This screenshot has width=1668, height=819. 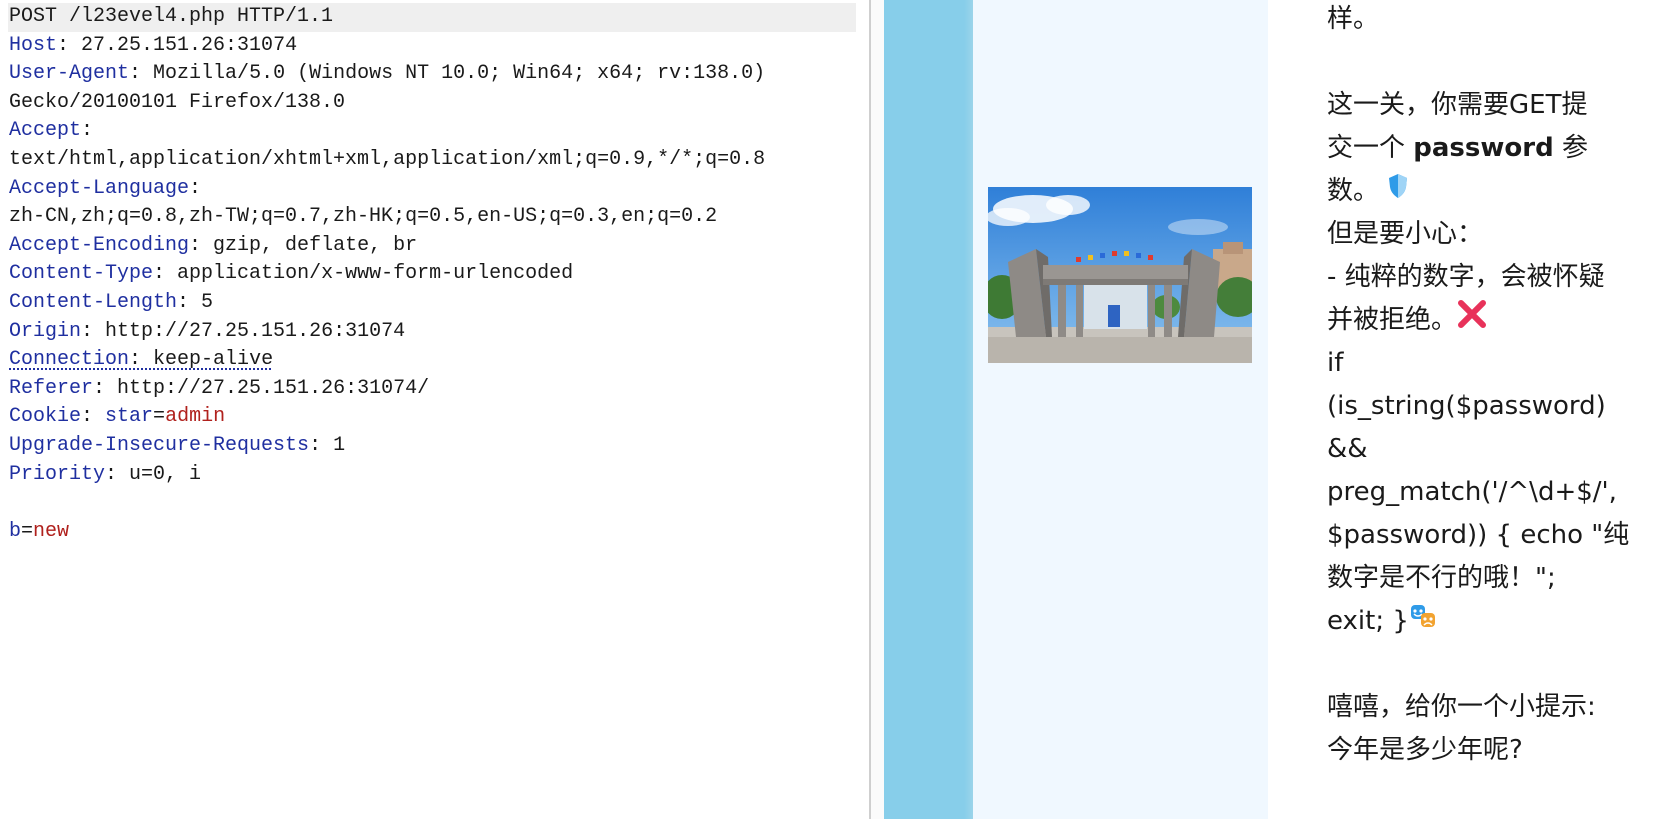 I want to click on hint-line-bold: 交一个 password 参, so click(x=1457, y=148).